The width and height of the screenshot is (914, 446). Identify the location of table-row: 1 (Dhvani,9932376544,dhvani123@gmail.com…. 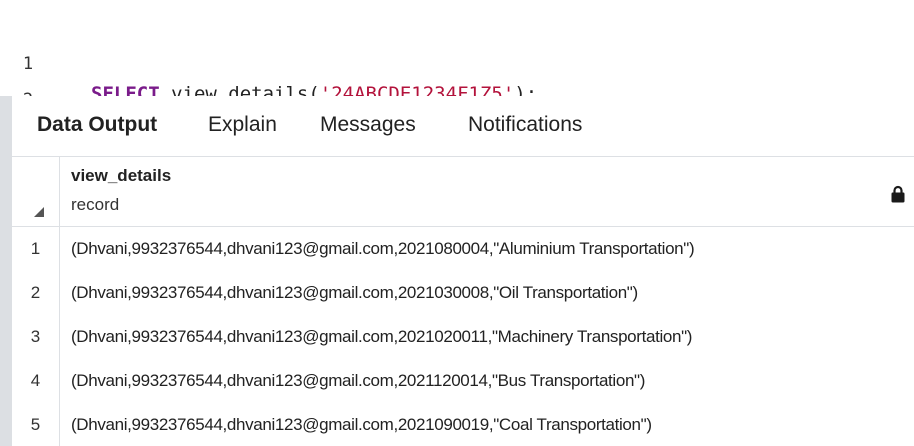
(463, 249).